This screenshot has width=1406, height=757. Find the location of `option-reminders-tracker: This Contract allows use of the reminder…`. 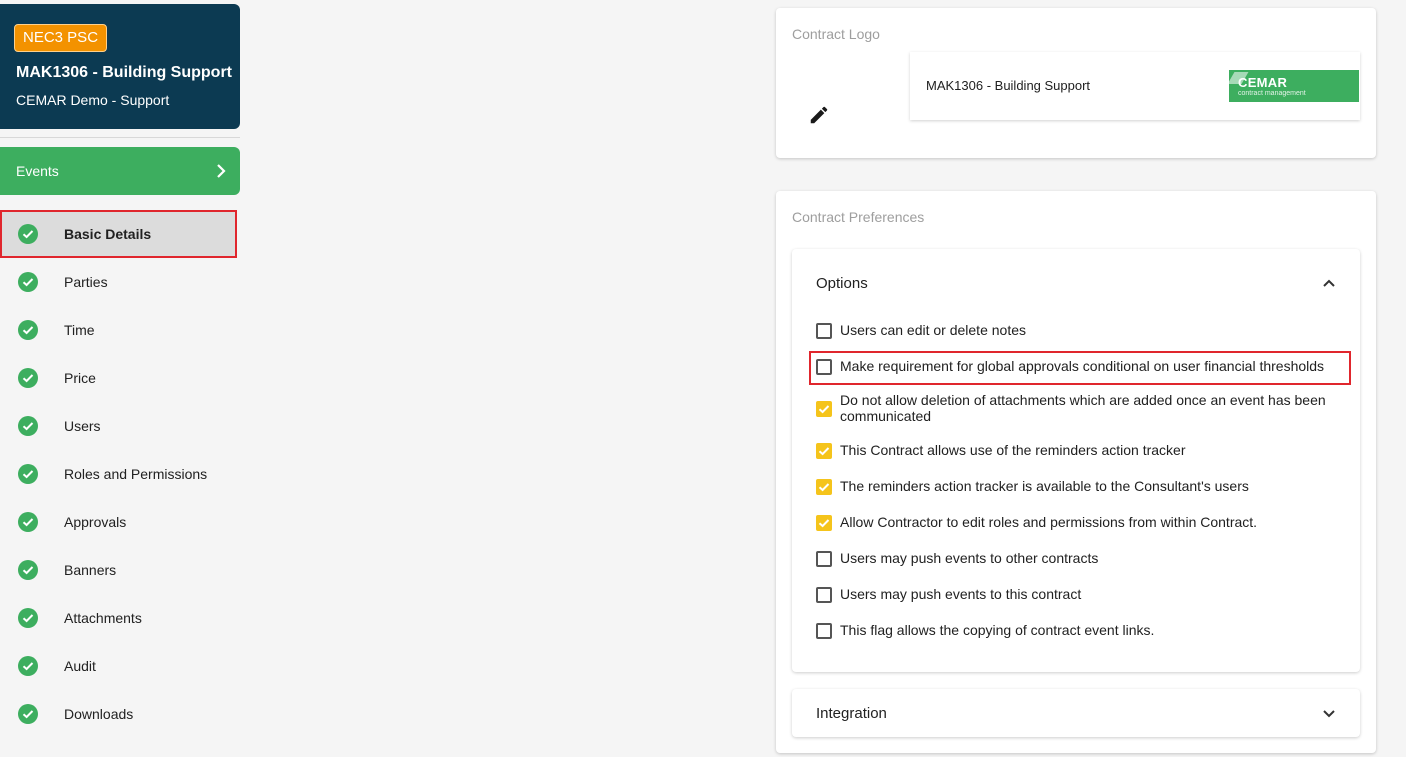

option-reminders-tracker: This Contract allows use of the reminder… is located at coordinates (1076, 450).